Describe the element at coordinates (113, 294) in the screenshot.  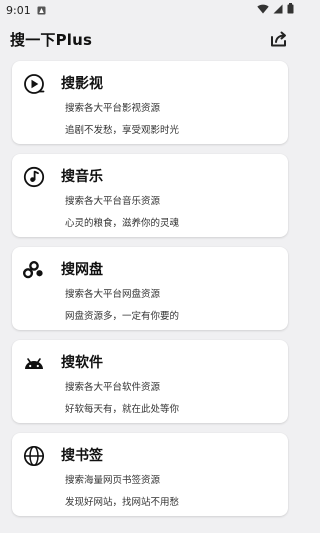
I see `card-description: 搜索各大平台网盘资源` at that location.